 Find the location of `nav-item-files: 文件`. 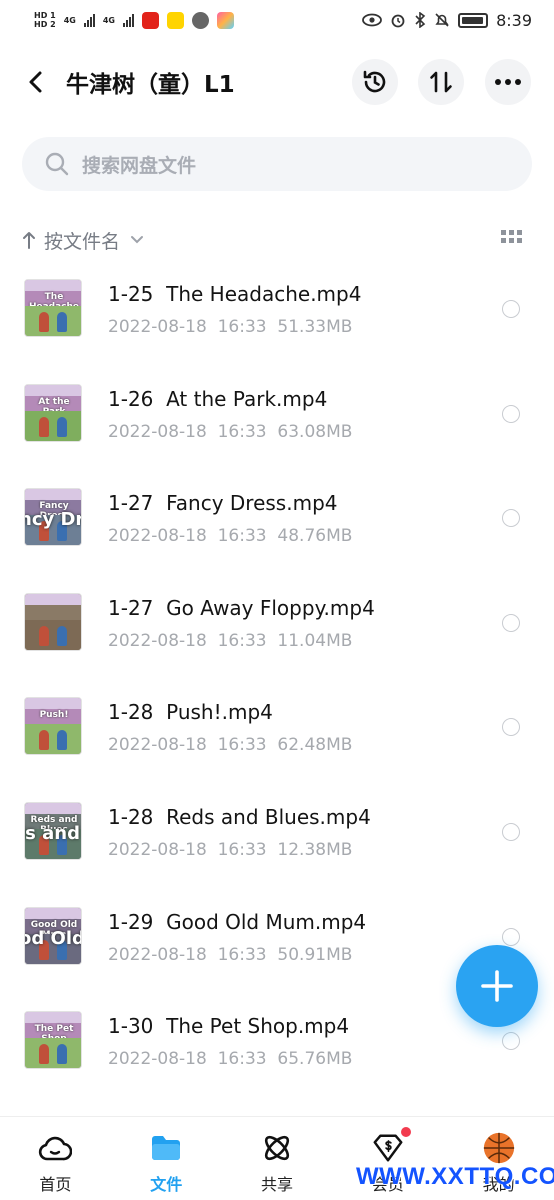

nav-item-files: 文件 is located at coordinates (166, 1158).